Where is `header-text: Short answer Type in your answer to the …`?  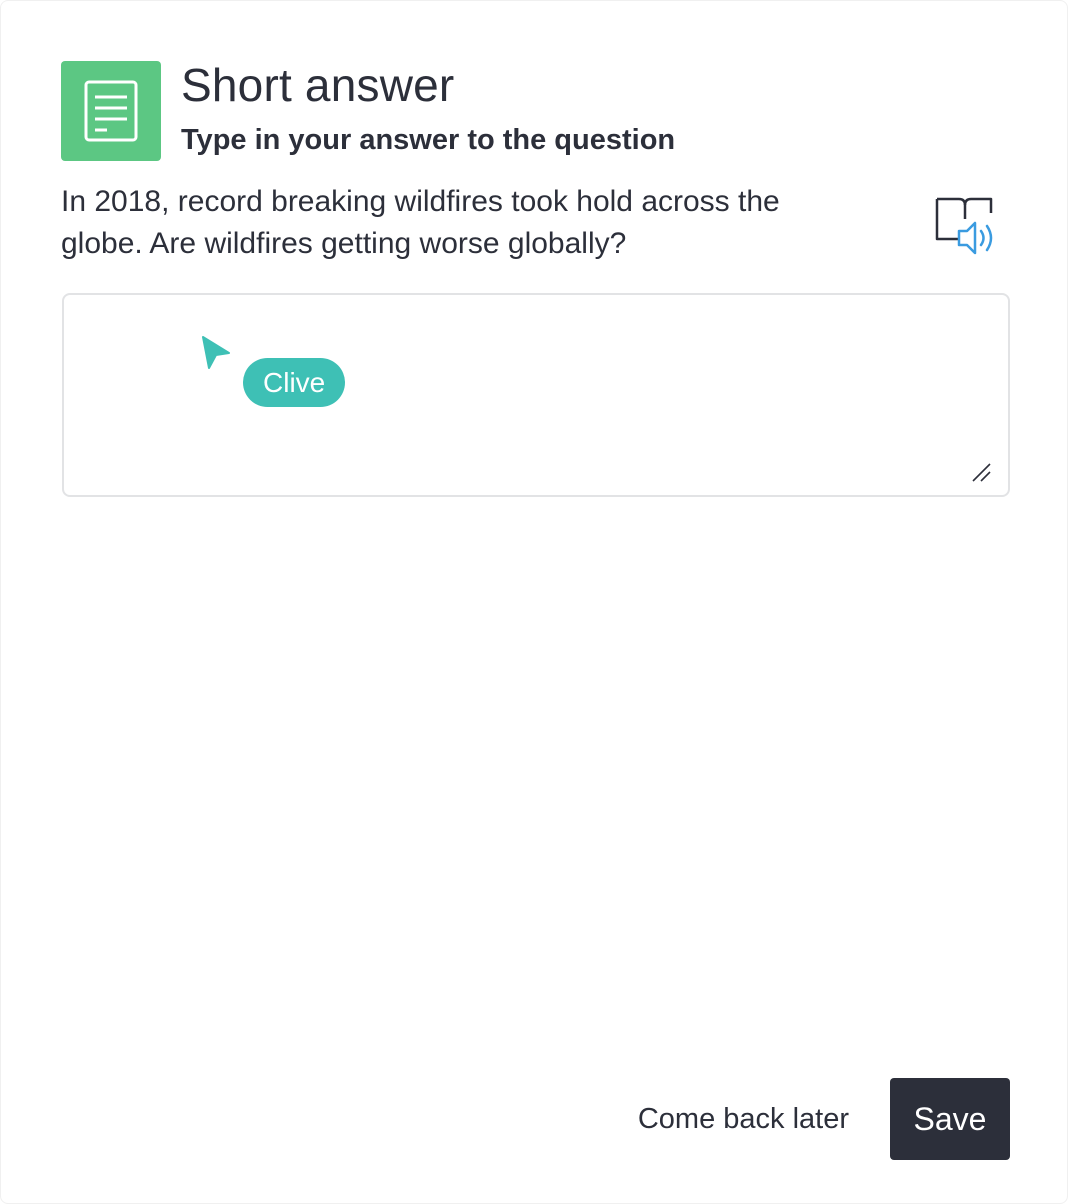
header-text: Short answer Type in your answer to the … is located at coordinates (428, 109).